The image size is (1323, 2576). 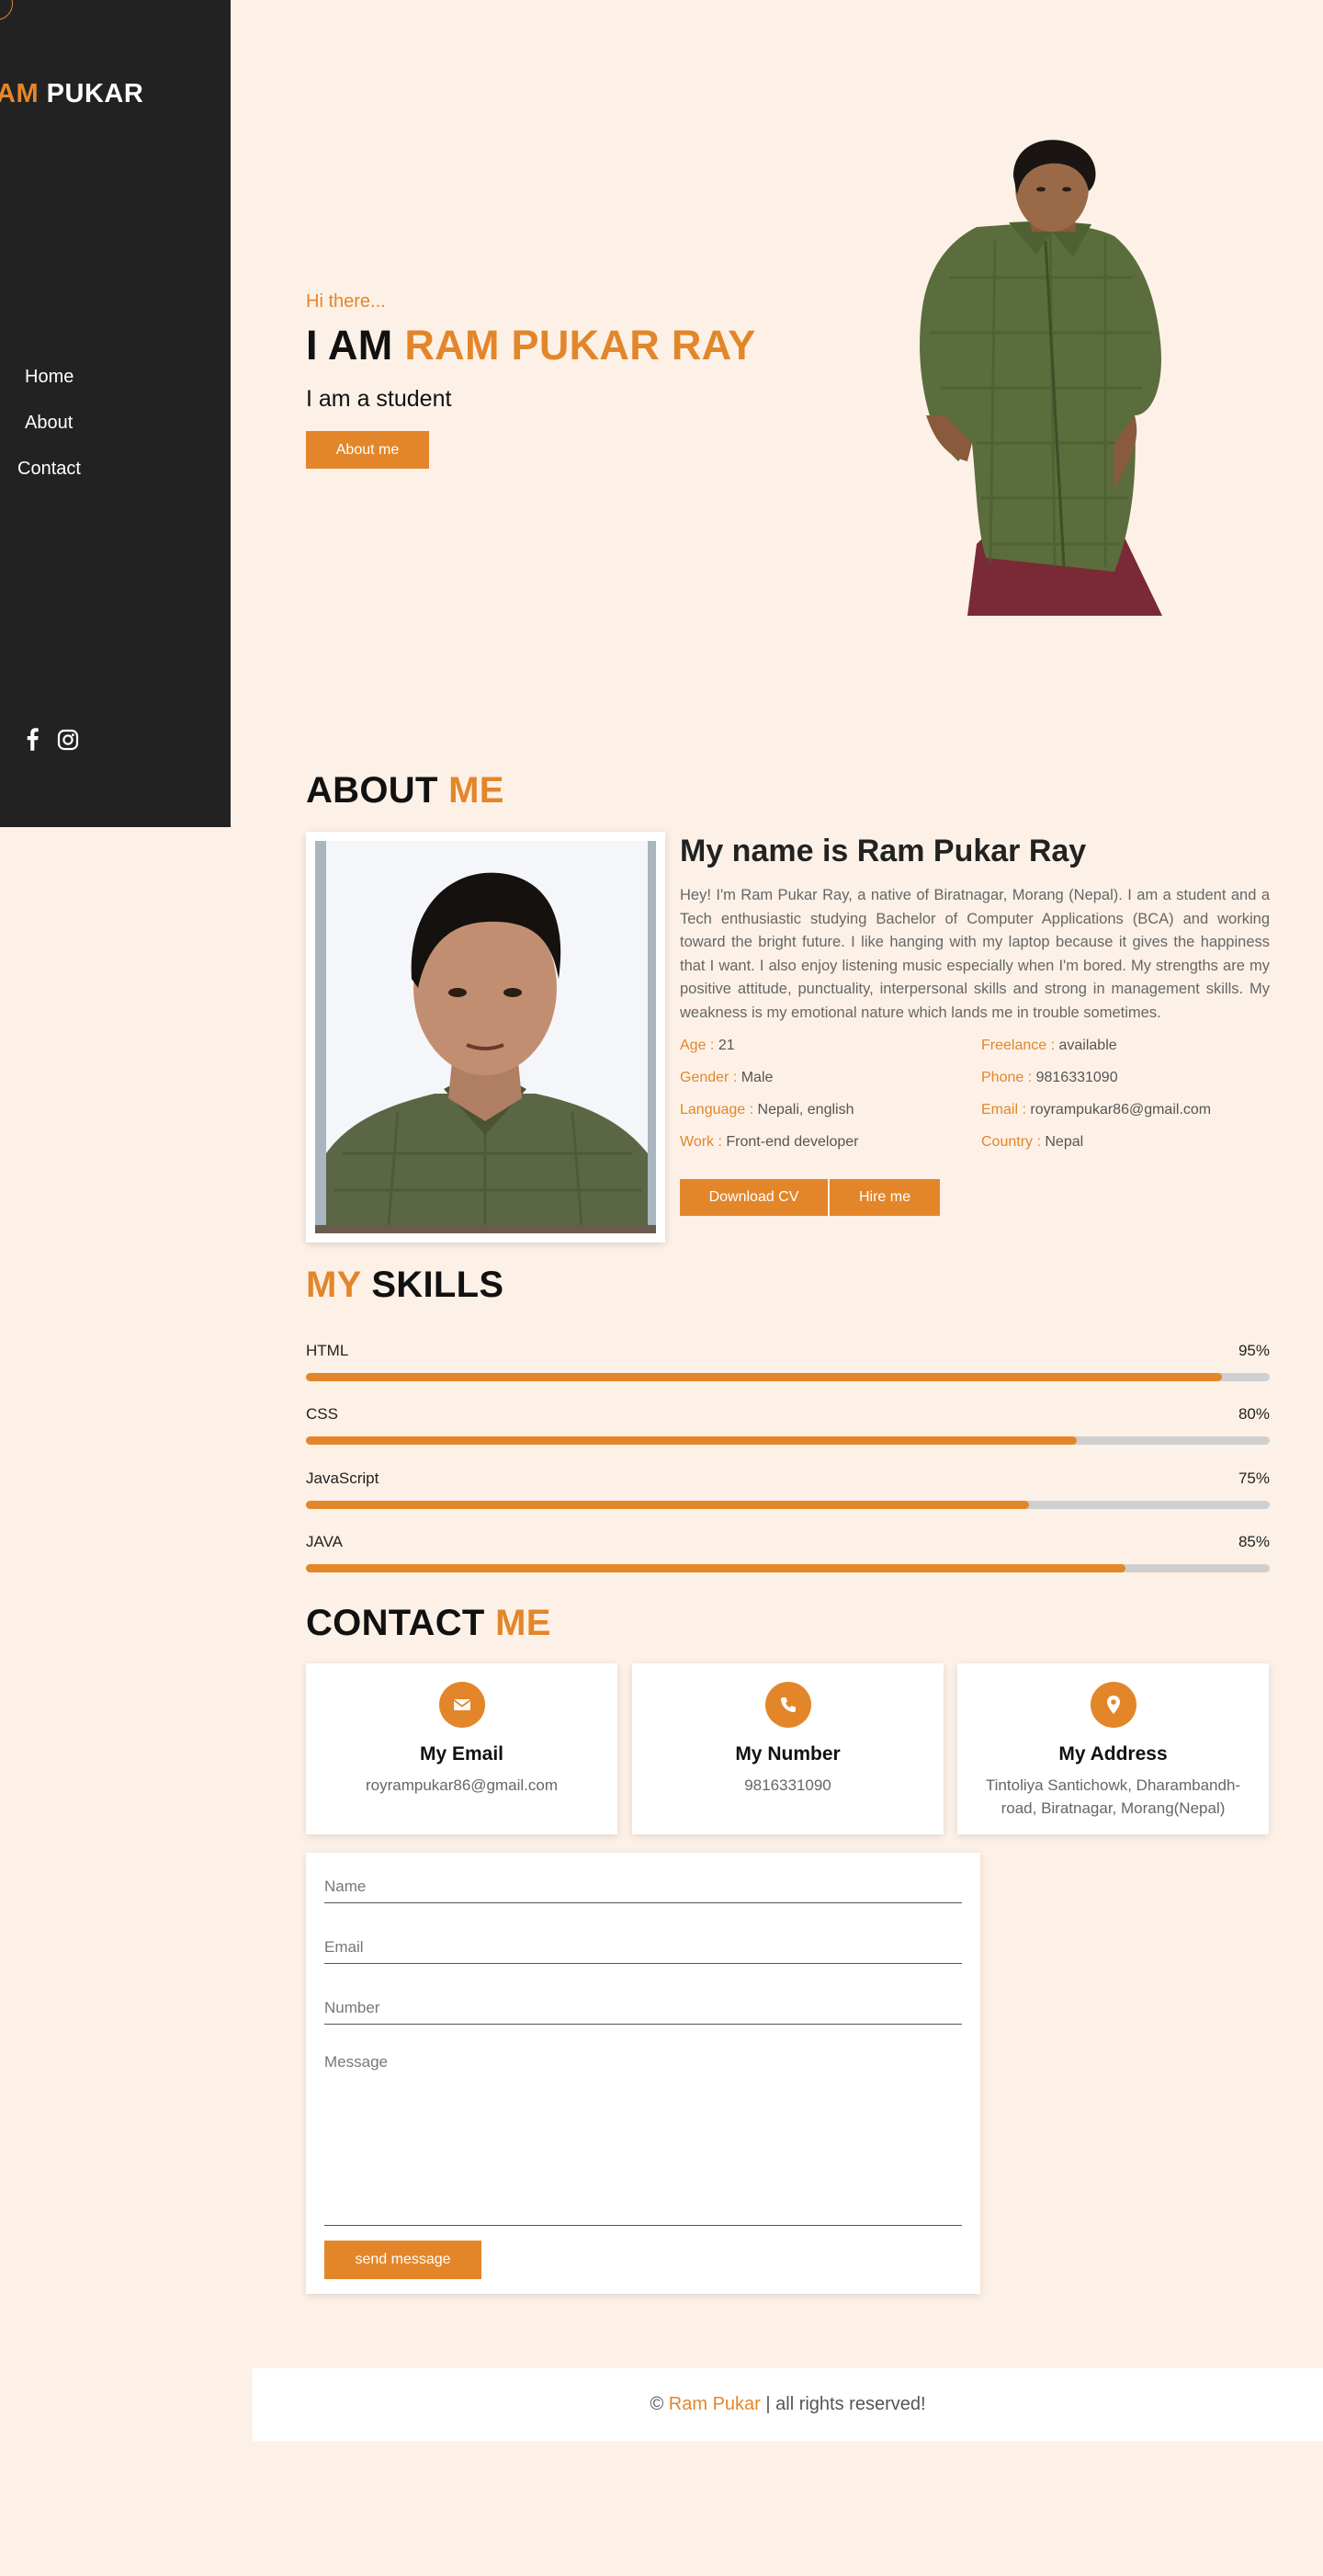 What do you see at coordinates (20, 93) in the screenshot?
I see `logo-first: AM` at bounding box center [20, 93].